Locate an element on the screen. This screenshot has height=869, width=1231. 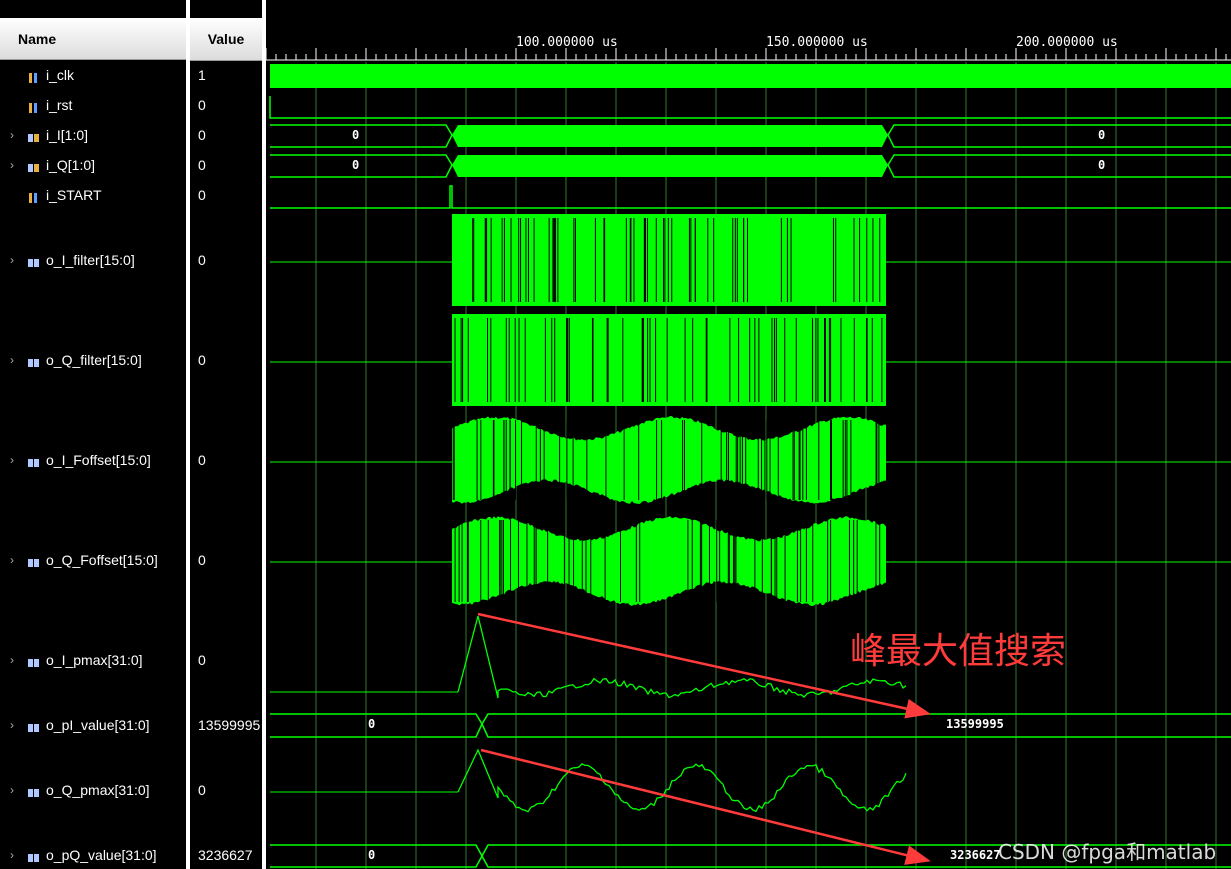
signal-value: 1 is located at coordinates (202, 75).